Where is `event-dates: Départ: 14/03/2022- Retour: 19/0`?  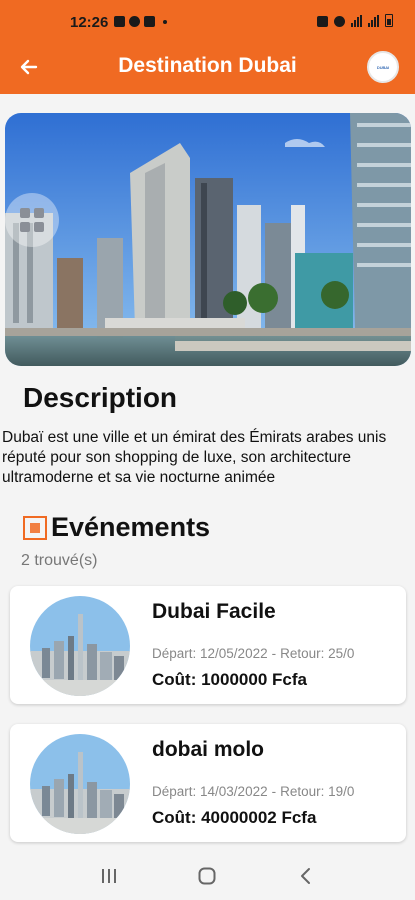 event-dates: Départ: 14/03/2022- Retour: 19/0 is located at coordinates (253, 791).